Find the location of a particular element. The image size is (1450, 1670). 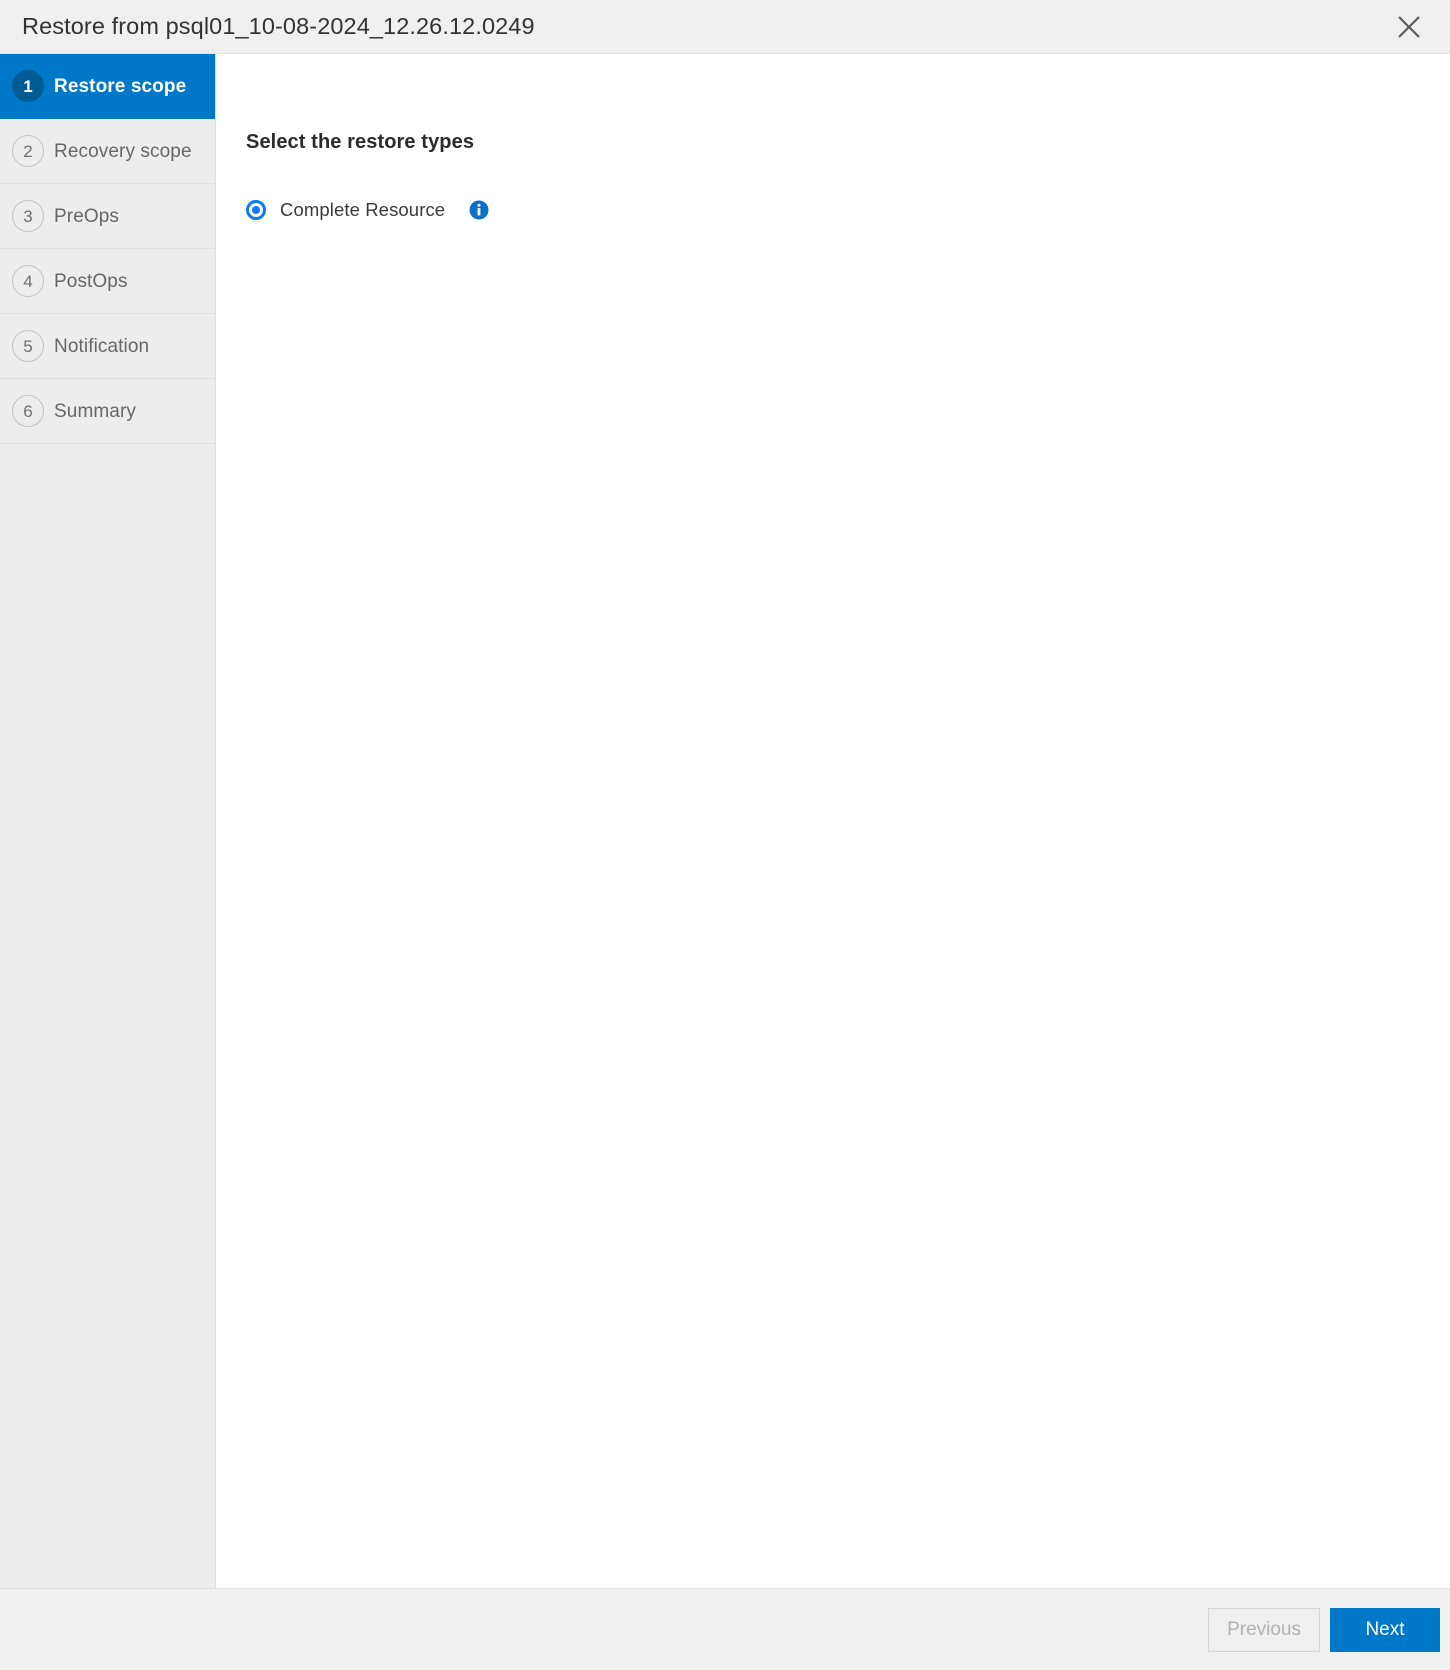

sidebar-item-label: Restore scope is located at coordinates (120, 86).